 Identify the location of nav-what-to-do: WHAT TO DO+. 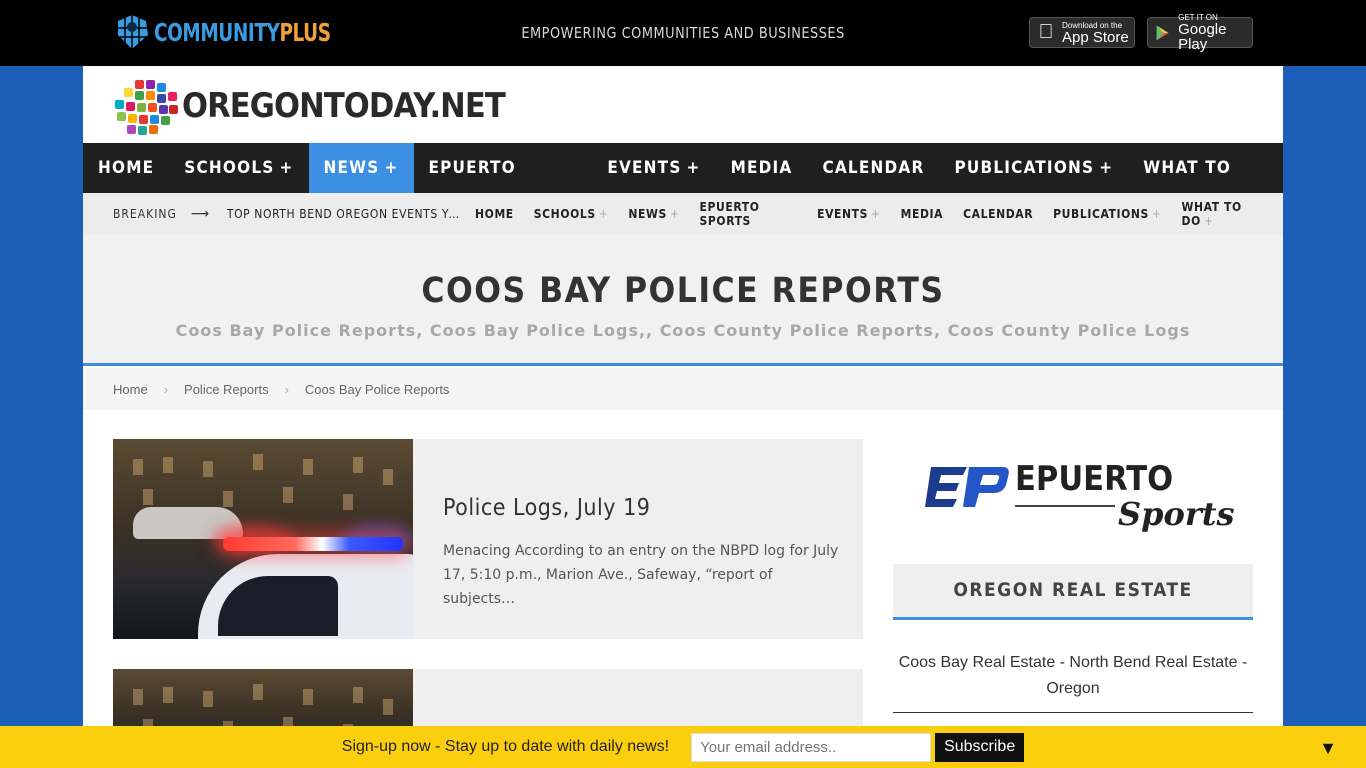
(1205, 185).